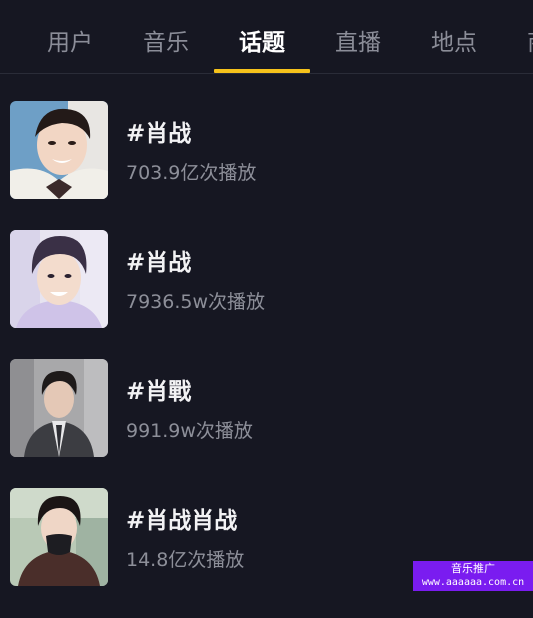  I want to click on watermark-url: www.aaaaaa.com.cn, so click(473, 582).